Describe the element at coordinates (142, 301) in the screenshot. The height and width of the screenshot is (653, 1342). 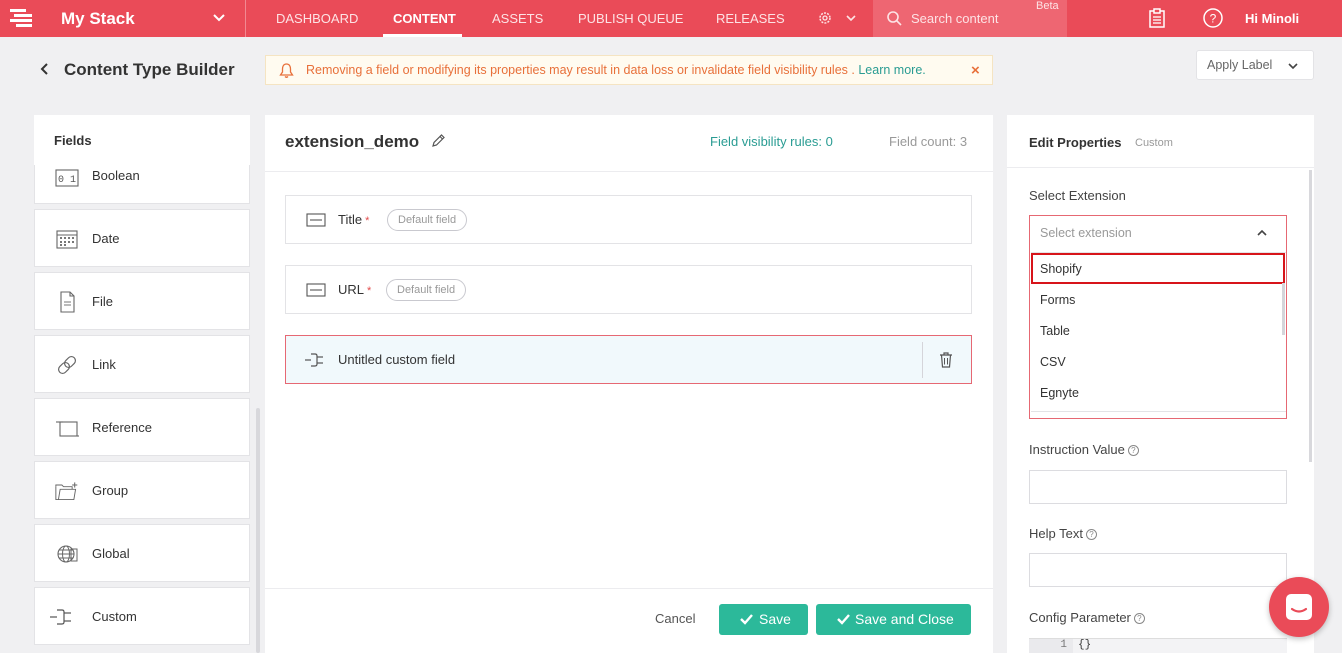
I see `field-tile-file: File` at that location.